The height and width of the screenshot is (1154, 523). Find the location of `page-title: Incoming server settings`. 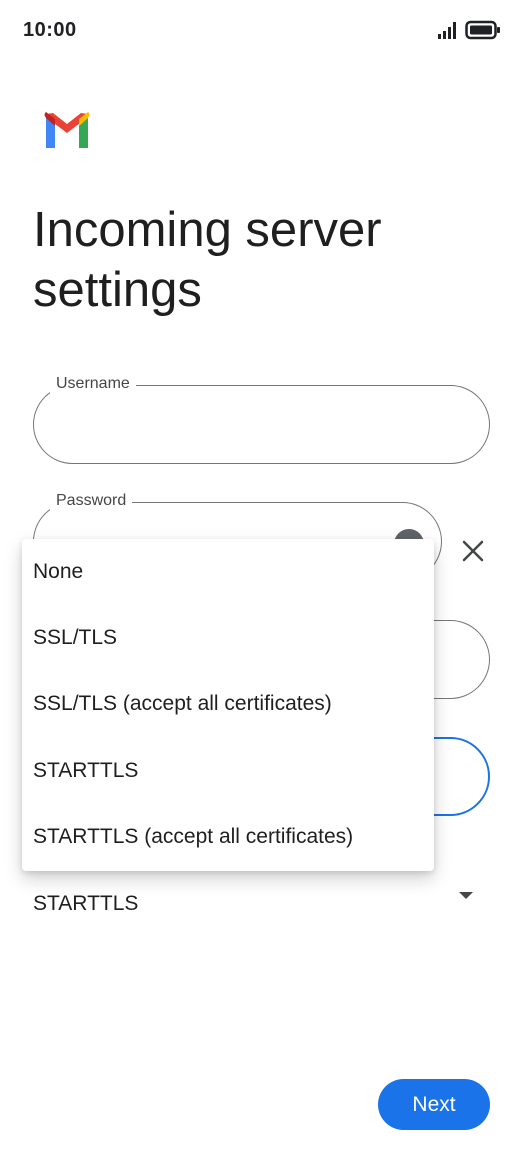

page-title: Incoming server settings is located at coordinates (207, 260).